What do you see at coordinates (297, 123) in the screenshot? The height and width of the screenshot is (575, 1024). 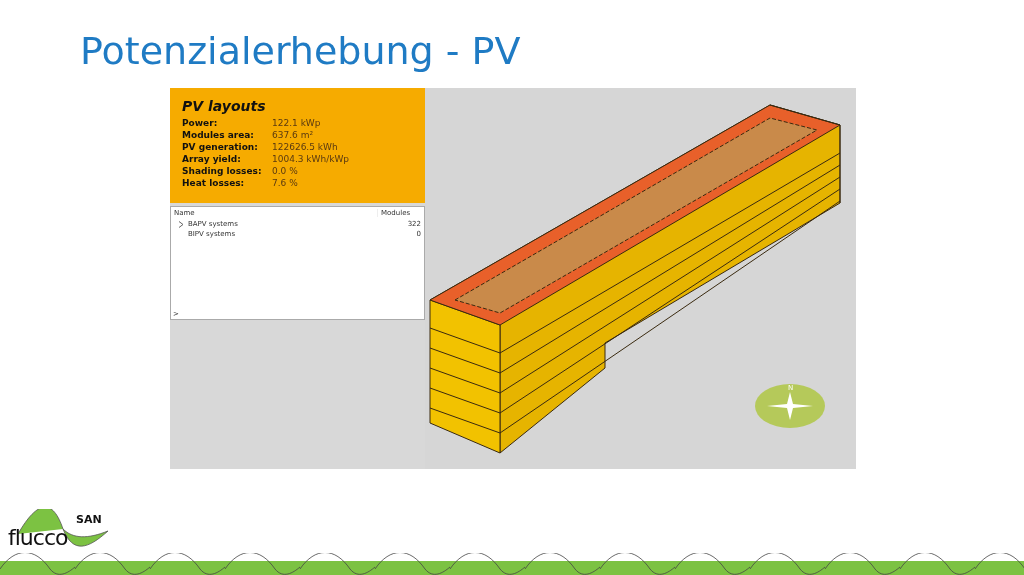 I see `summary-value: 122.1 kWp` at bounding box center [297, 123].